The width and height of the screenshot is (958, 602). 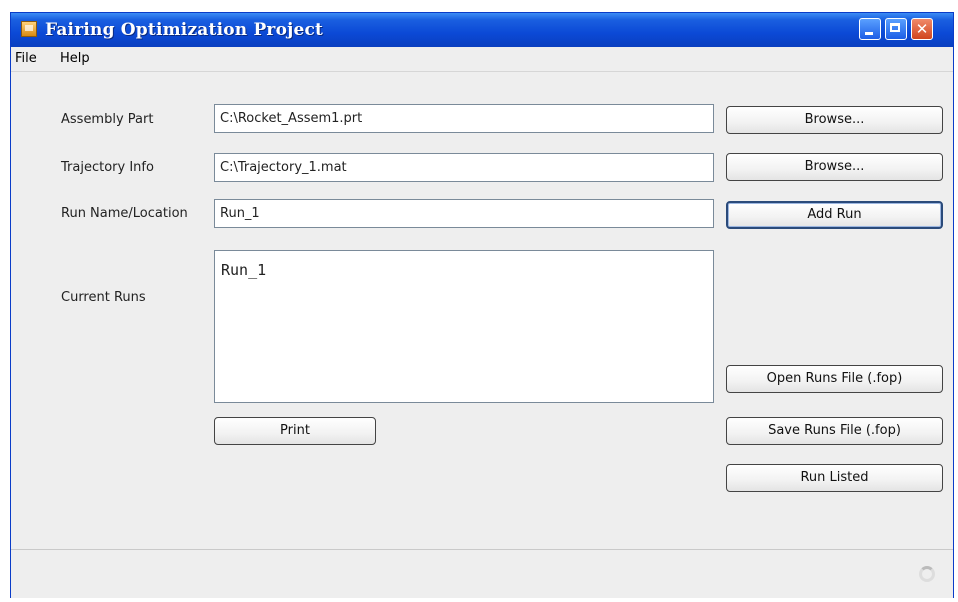 I want to click on menu-file: File, so click(x=26, y=58).